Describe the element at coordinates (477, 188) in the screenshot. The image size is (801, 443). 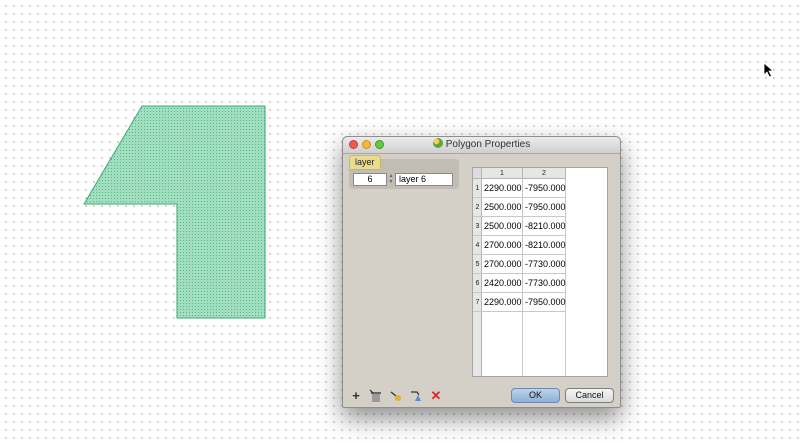
I see `row-header: 1` at that location.